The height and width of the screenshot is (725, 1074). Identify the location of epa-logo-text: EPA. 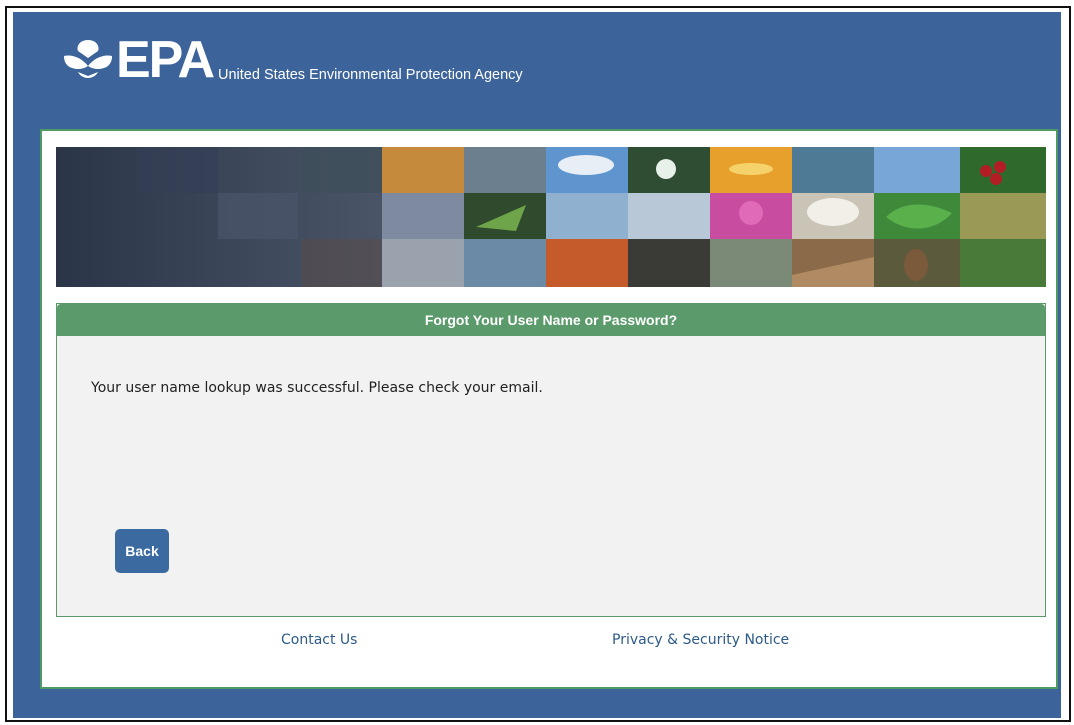
(165, 60).